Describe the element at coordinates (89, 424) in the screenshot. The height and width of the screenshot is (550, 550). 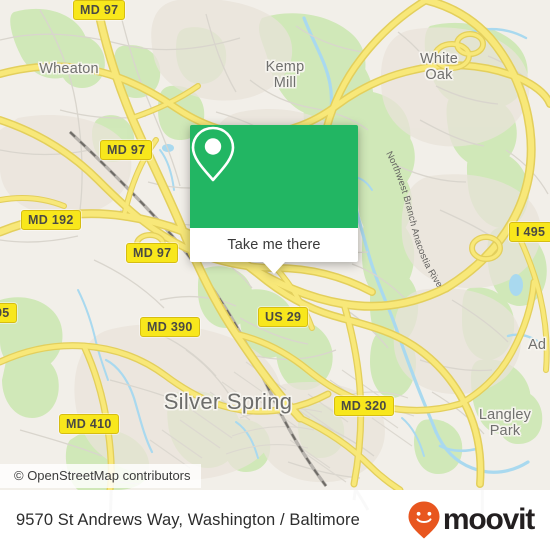
I see `highway-shield-md410: MD 410` at that location.